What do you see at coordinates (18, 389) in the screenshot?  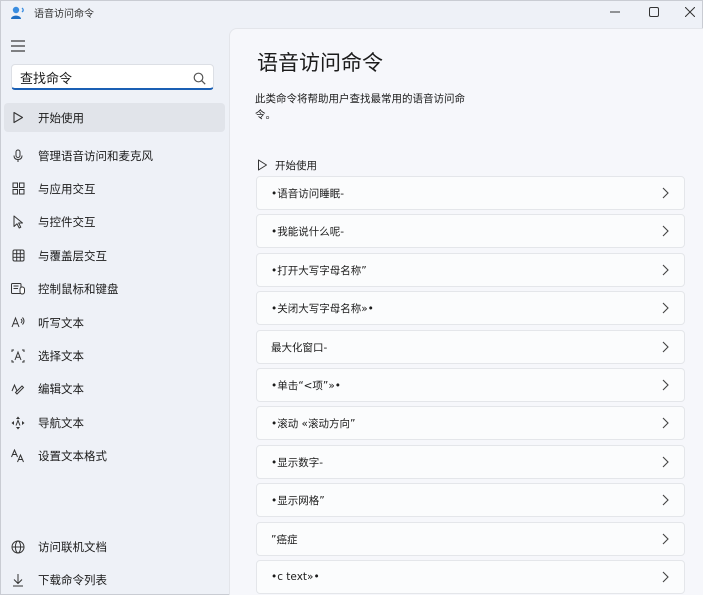 I see `edit-text-icon` at bounding box center [18, 389].